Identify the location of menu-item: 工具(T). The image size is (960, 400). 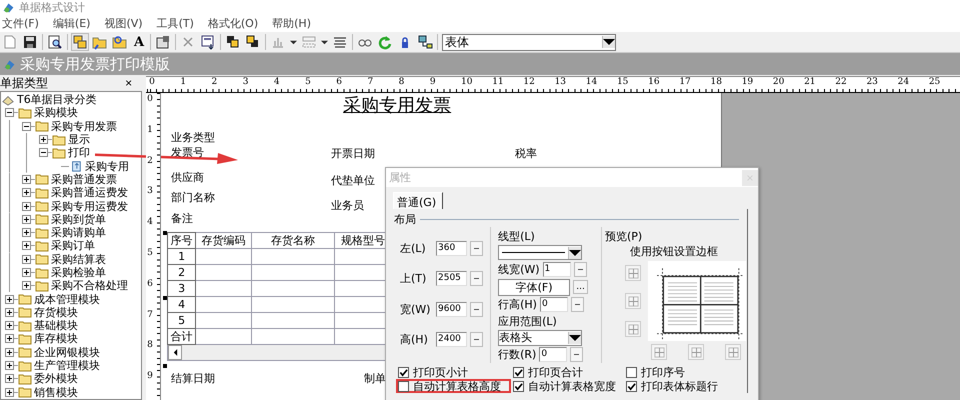
(175, 23).